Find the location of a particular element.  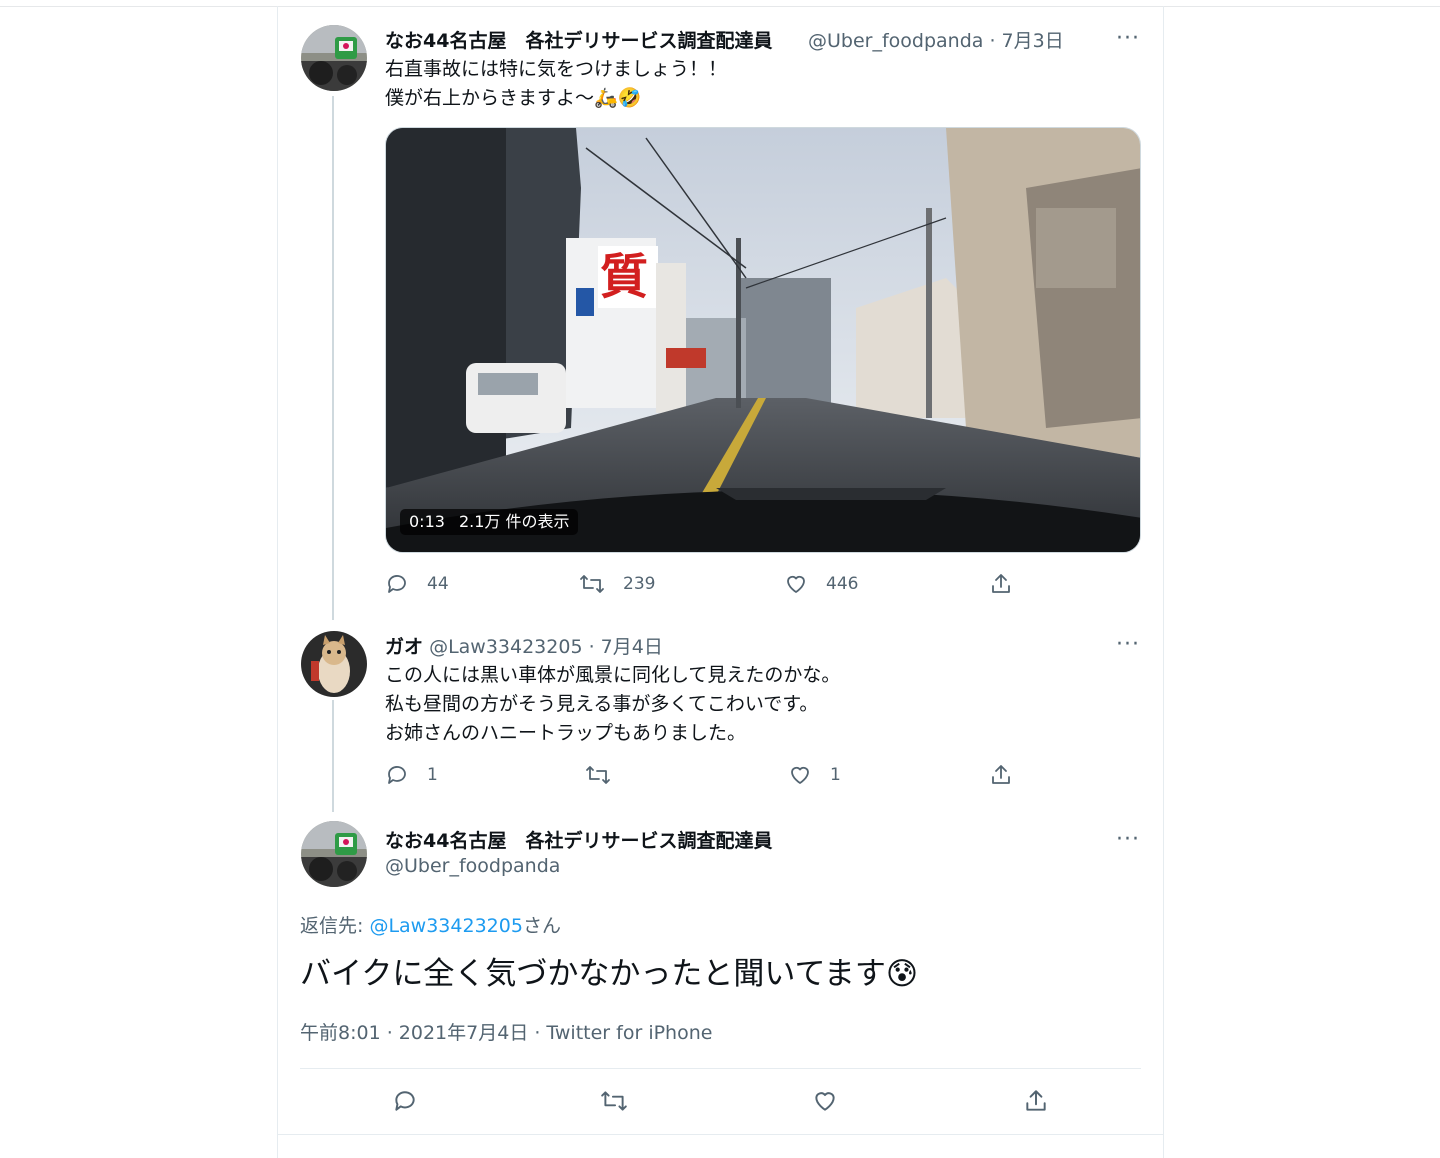

retweet-count: 239 is located at coordinates (639, 584).